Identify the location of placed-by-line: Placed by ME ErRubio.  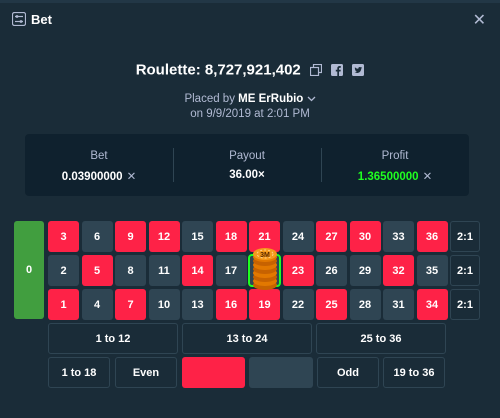
(250, 99).